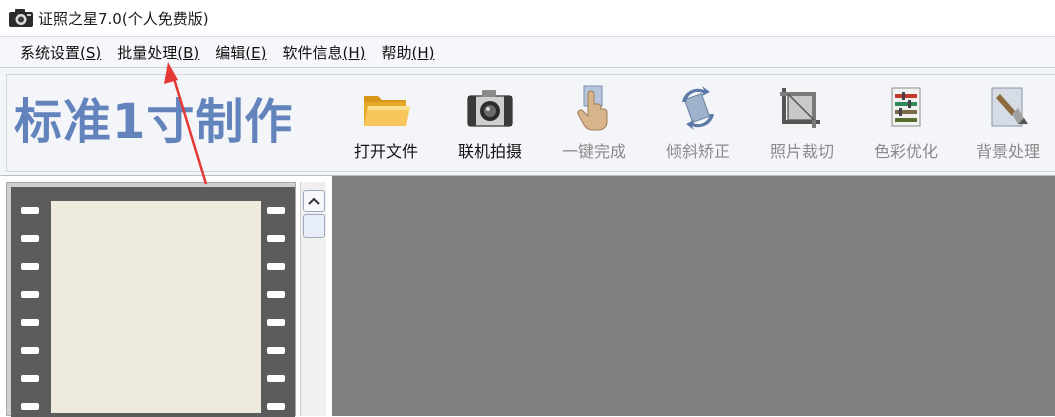 The image size is (1055, 417). I want to click on hand-click-icon, so click(592, 108).